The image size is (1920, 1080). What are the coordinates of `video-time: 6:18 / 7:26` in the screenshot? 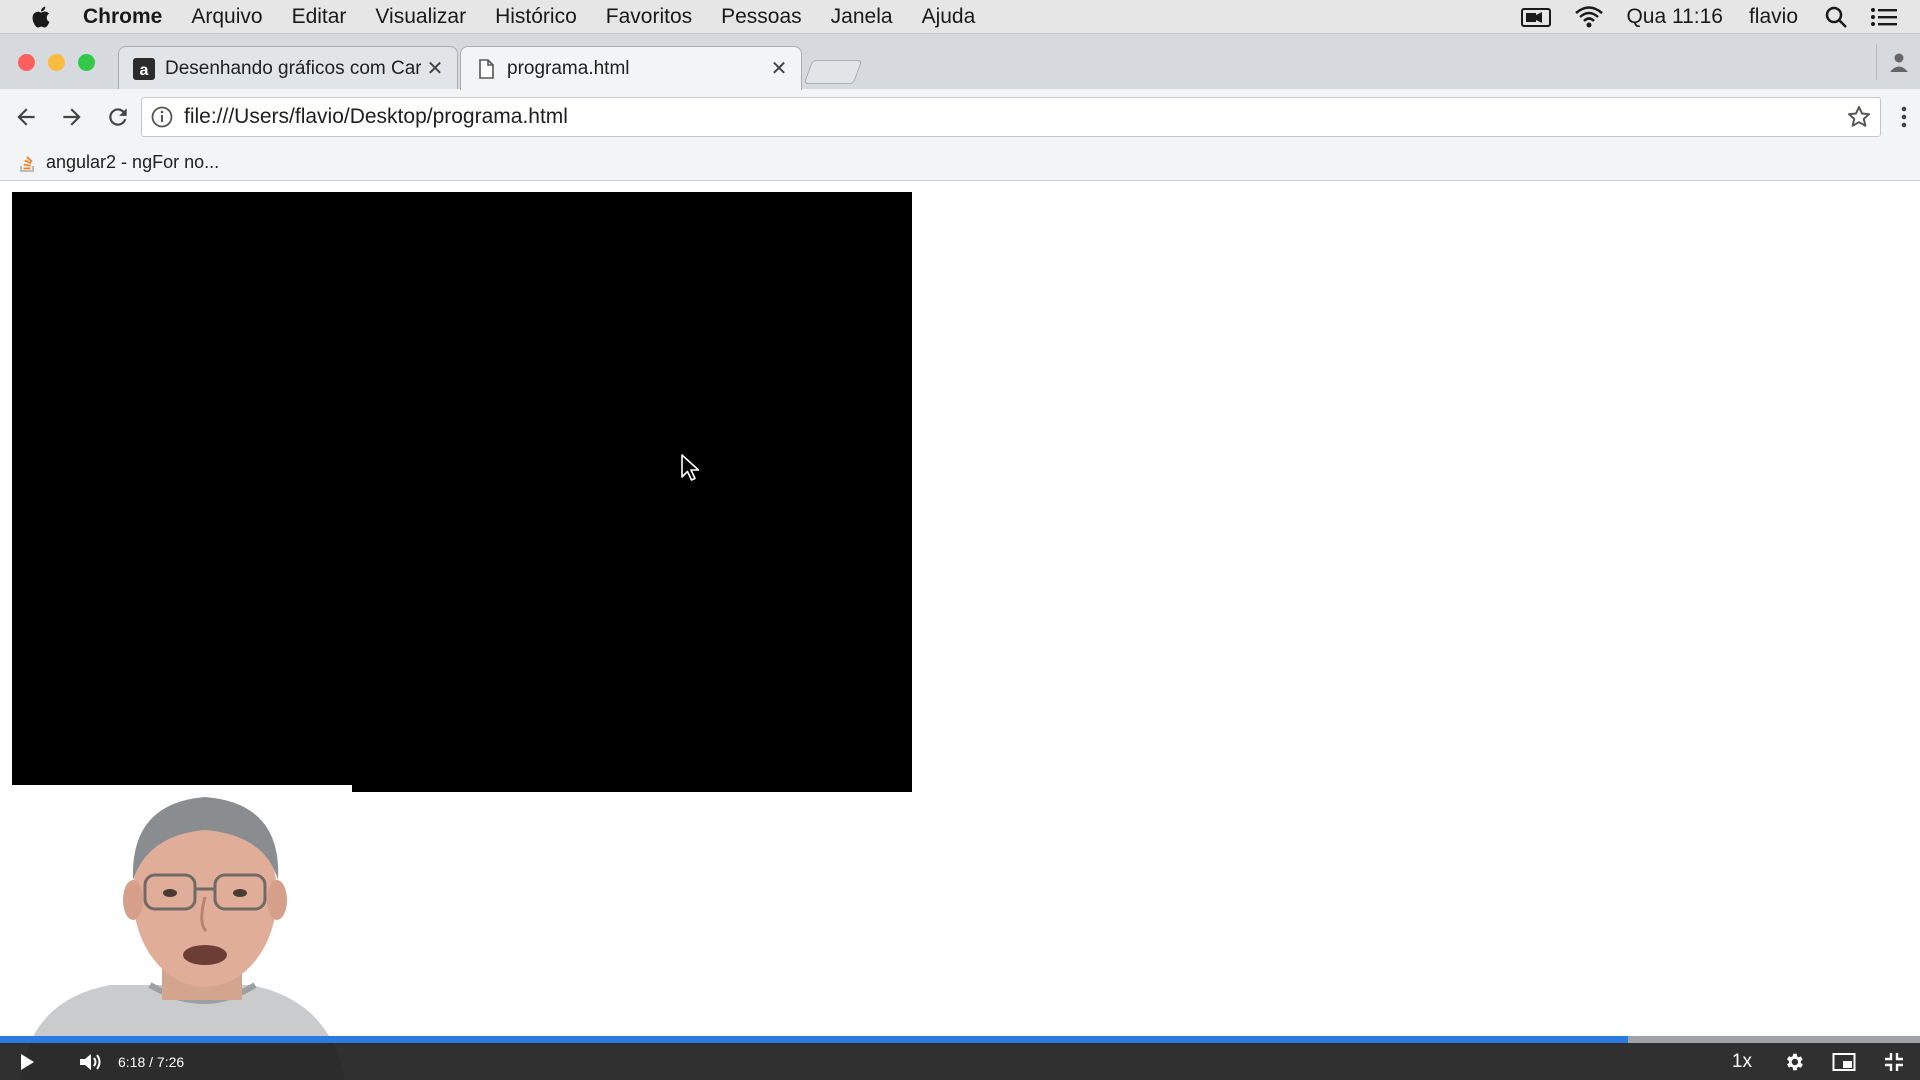 It's located at (151, 1062).